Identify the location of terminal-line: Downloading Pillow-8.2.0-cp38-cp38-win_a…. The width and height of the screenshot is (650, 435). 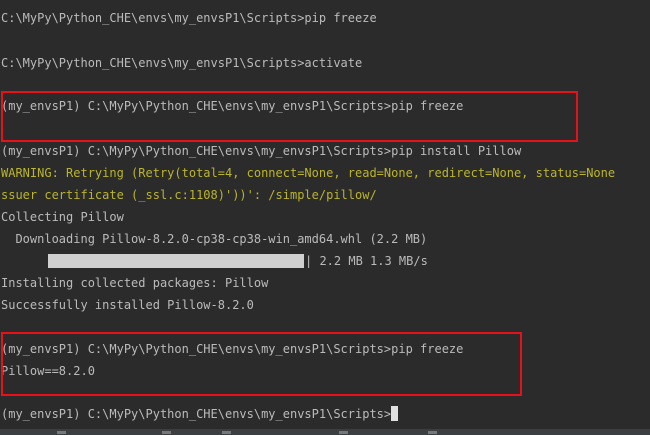
(214, 239).